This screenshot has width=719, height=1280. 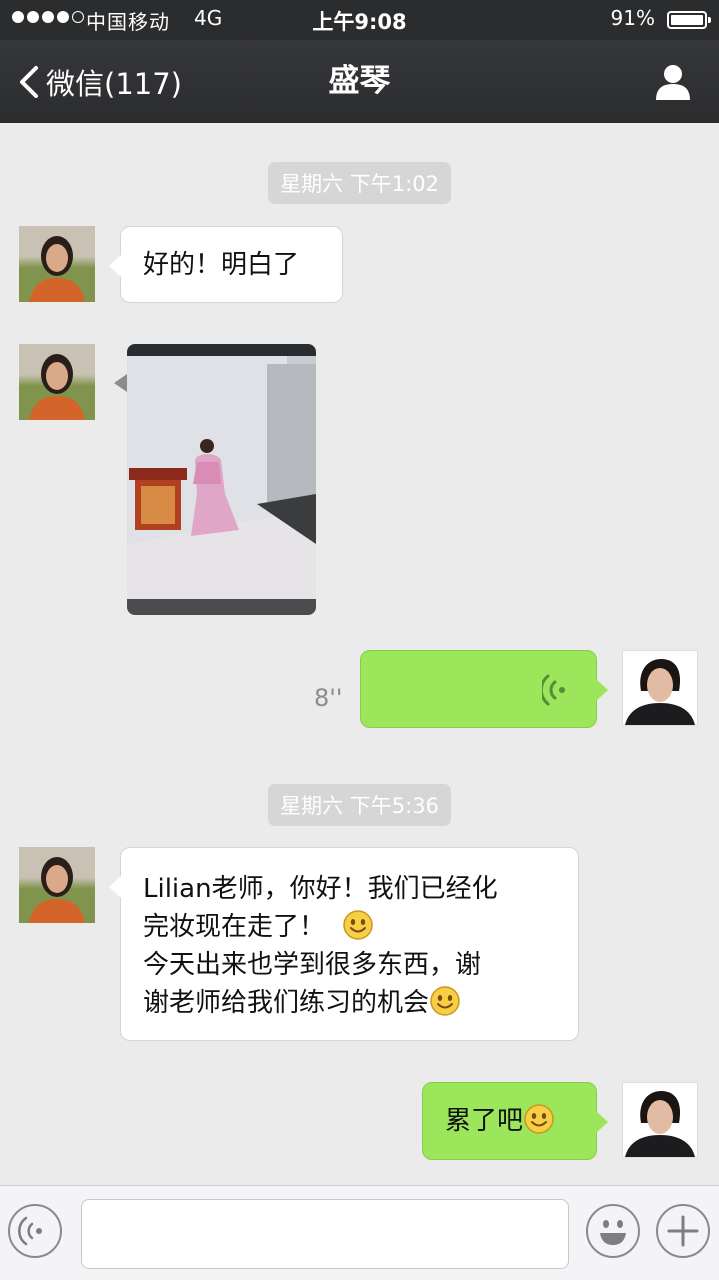 What do you see at coordinates (120, 383) in the screenshot?
I see `photo-bubble-tail` at bounding box center [120, 383].